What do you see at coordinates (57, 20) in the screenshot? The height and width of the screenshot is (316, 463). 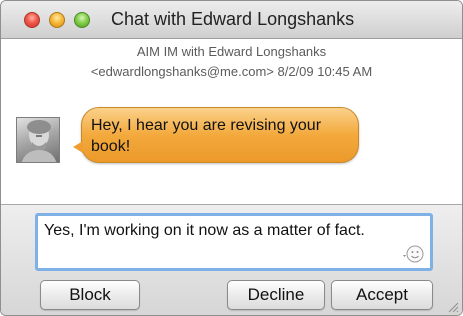 I see `minimize-window-button` at bounding box center [57, 20].